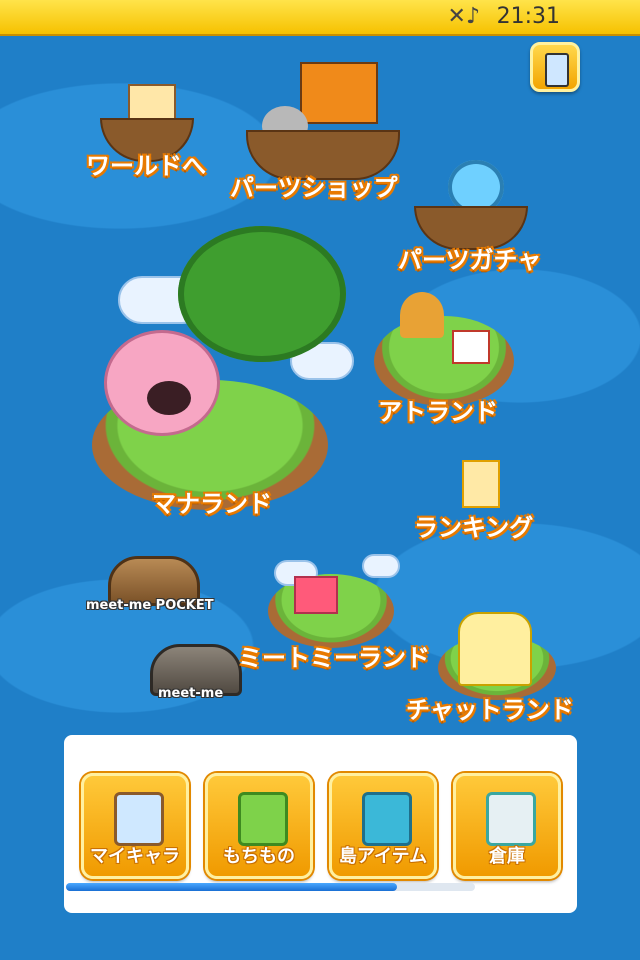  What do you see at coordinates (314, 188) in the screenshot?
I see `parts-shop-label: パーツショップ` at bounding box center [314, 188].